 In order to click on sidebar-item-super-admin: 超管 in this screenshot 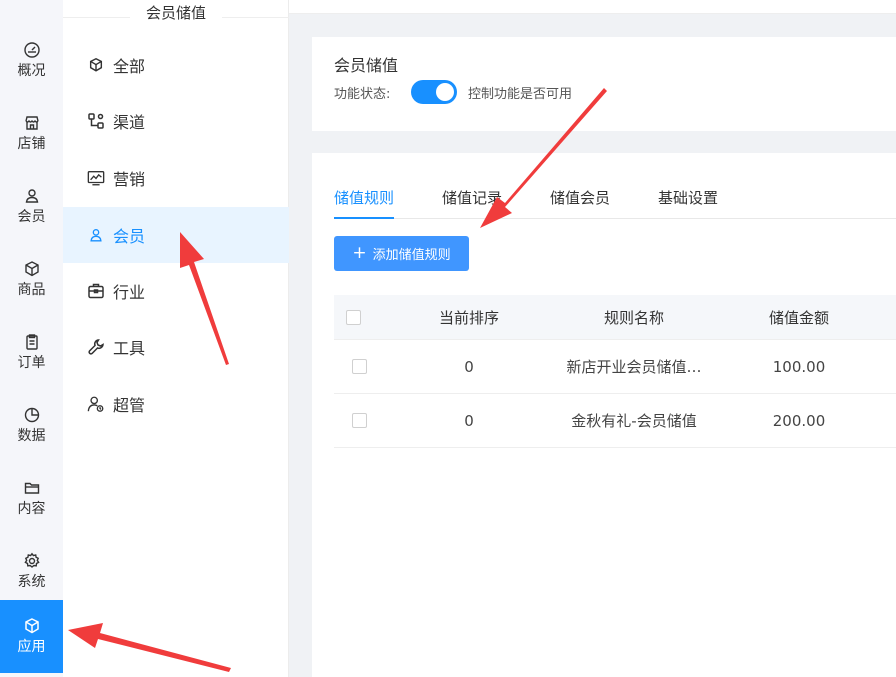, I will do `click(176, 404)`.